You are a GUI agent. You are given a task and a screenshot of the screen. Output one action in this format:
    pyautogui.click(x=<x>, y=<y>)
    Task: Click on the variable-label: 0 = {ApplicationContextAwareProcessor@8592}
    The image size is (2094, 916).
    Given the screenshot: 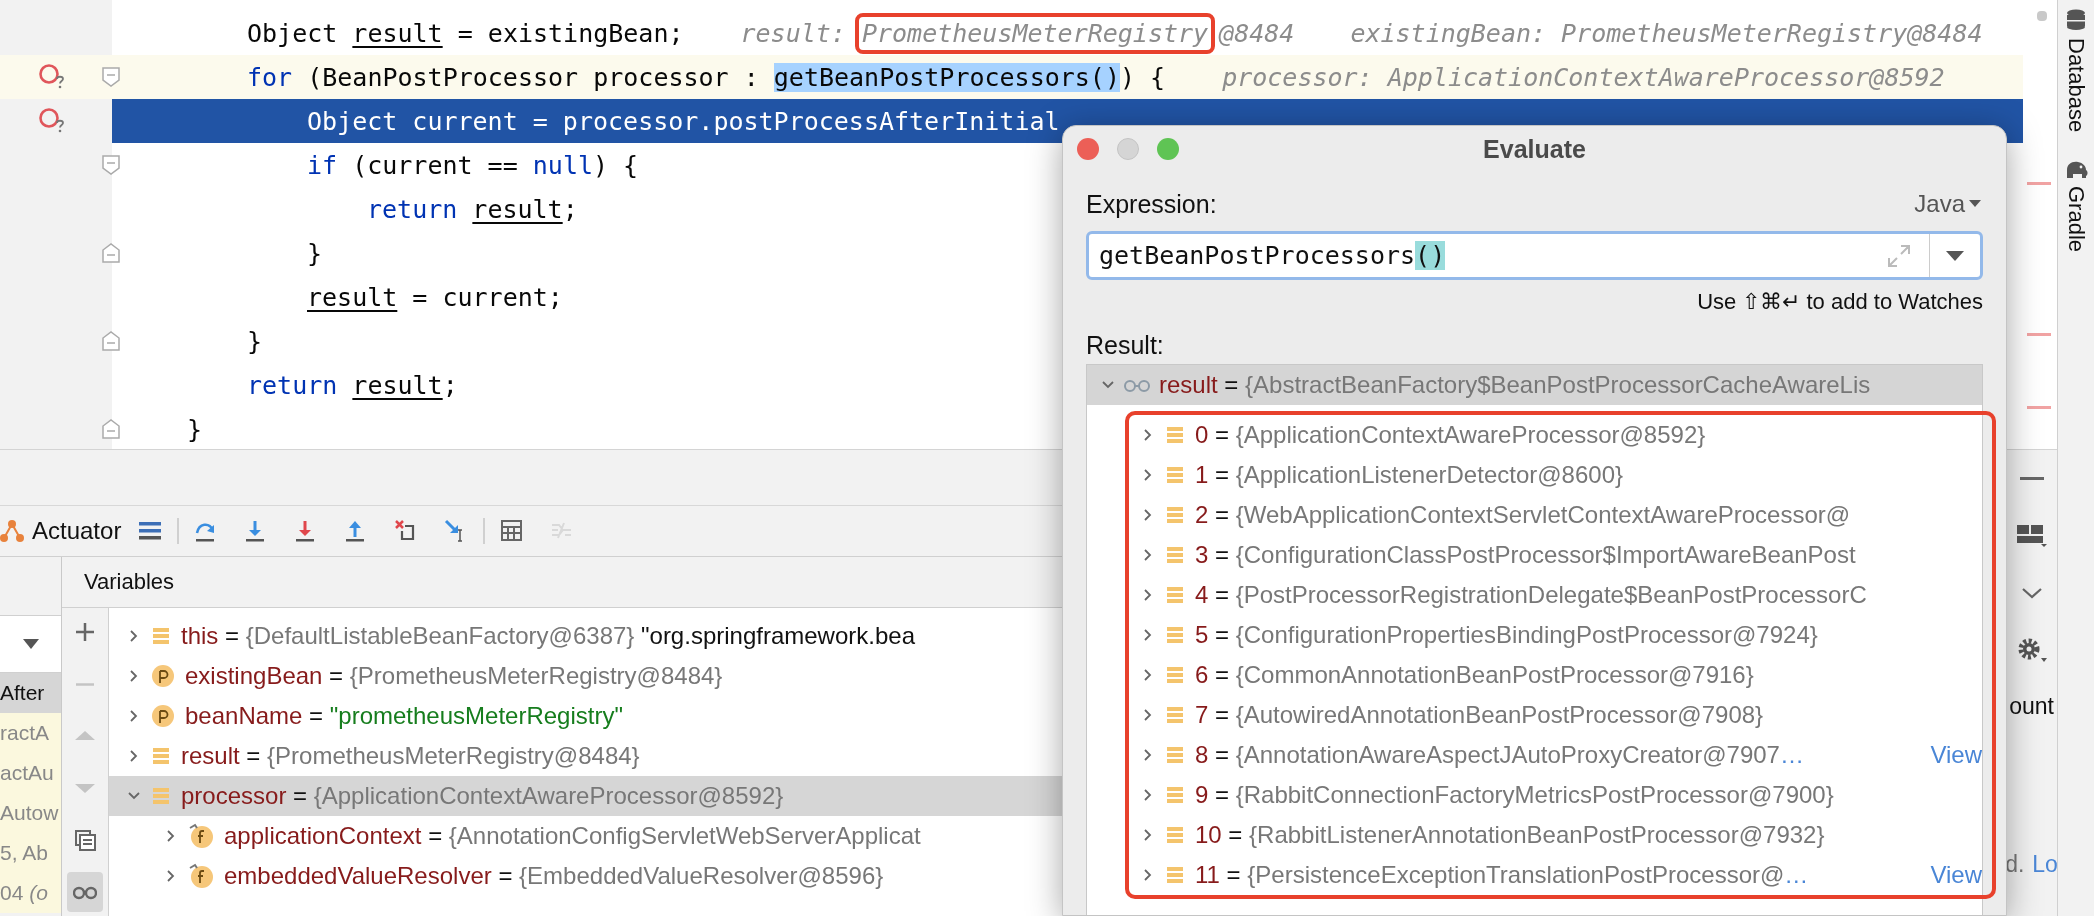 What is the action you would take?
    pyautogui.click(x=1451, y=435)
    